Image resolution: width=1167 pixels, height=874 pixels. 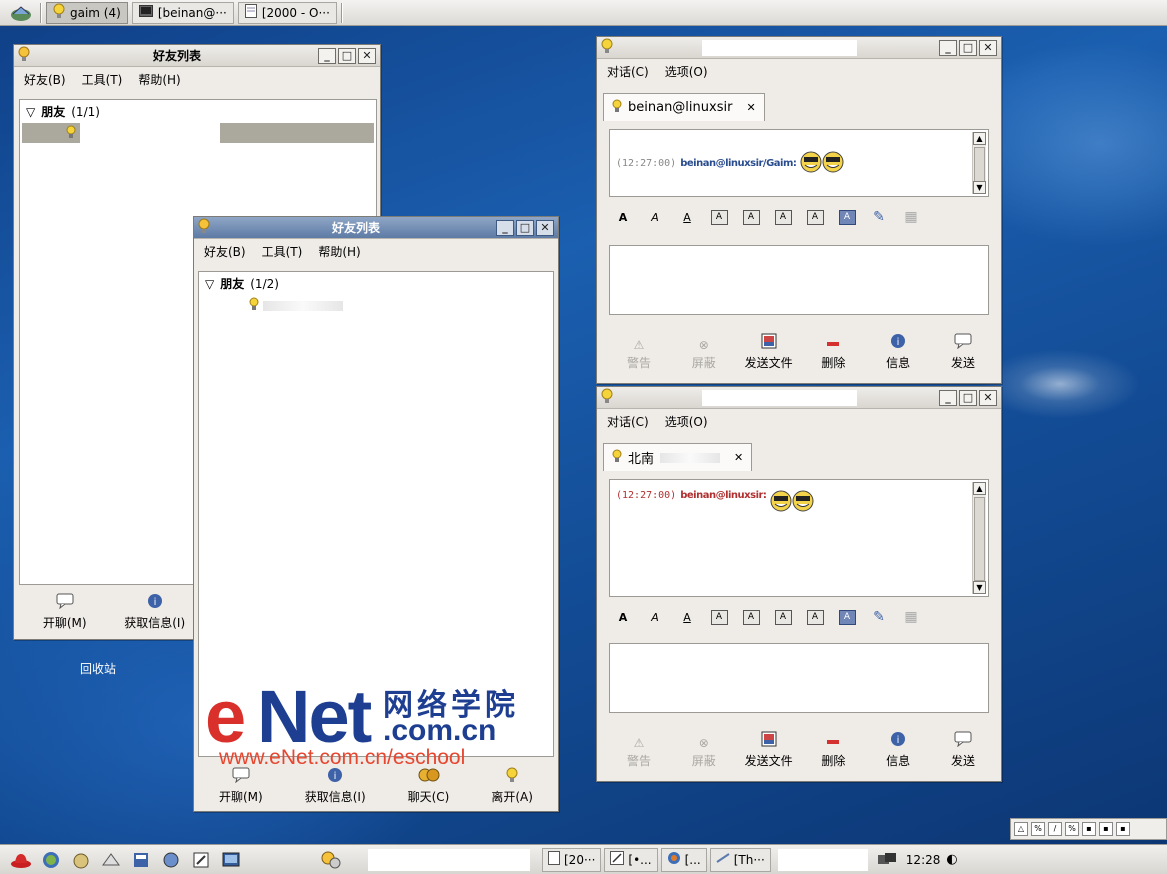 What do you see at coordinates (799, 398) in the screenshot?
I see `conversation-2-titlebar: _ □ ✕` at bounding box center [799, 398].